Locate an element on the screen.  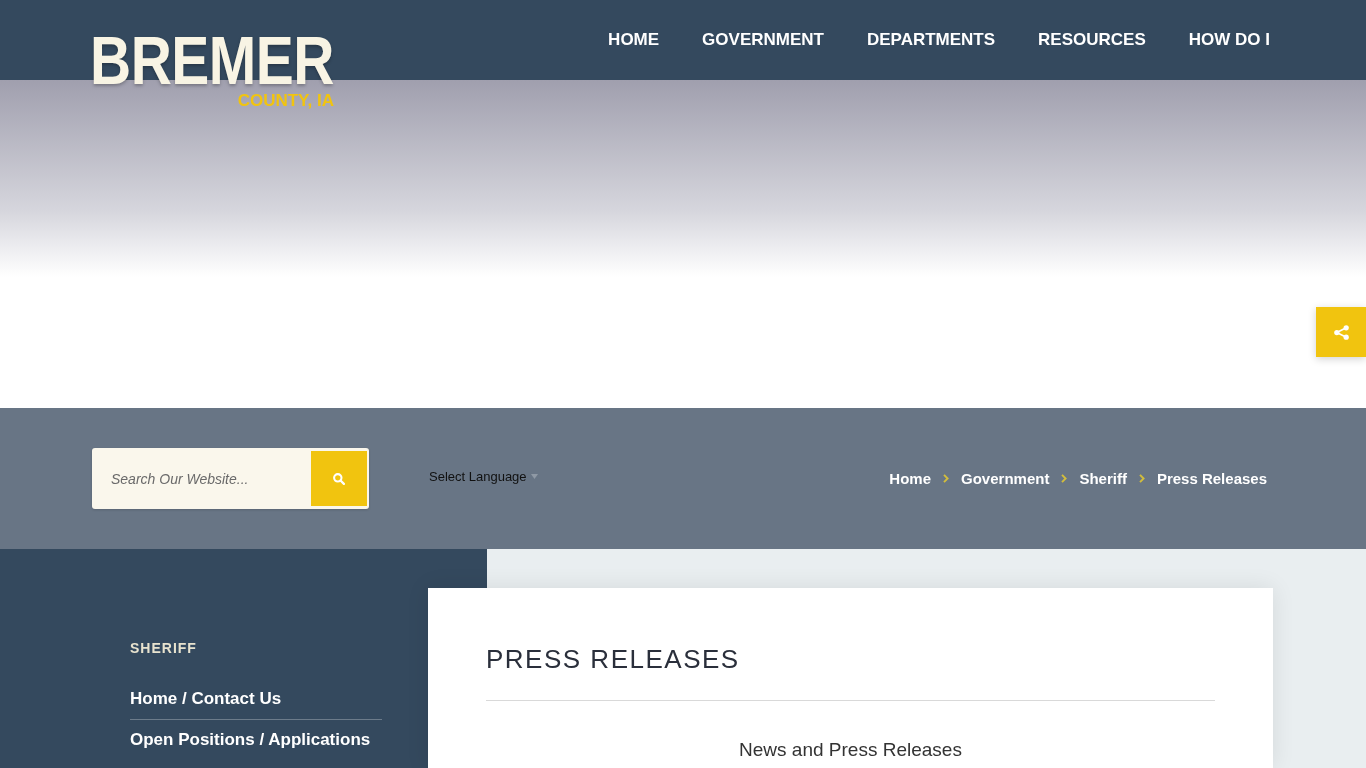
nav-link: DEPARTMENTS is located at coordinates (931, 40).